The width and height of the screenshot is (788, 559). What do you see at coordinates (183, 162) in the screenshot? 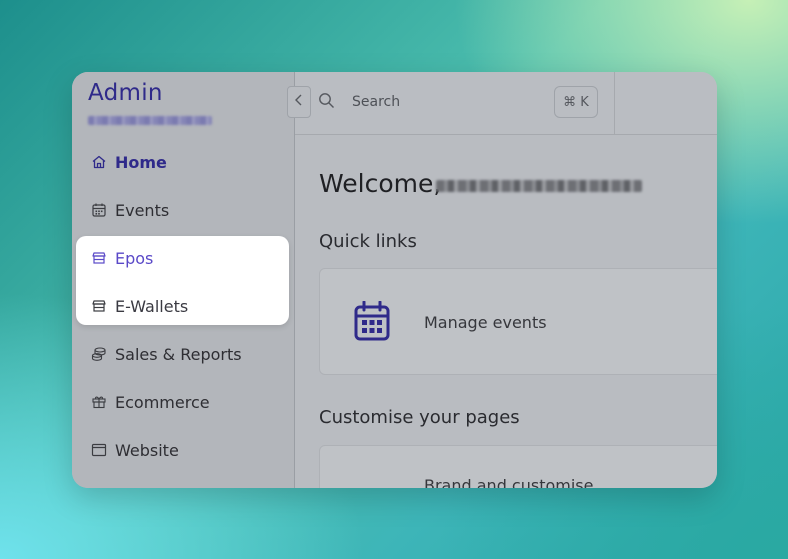
I see `sidebar-item-home: Home` at bounding box center [183, 162].